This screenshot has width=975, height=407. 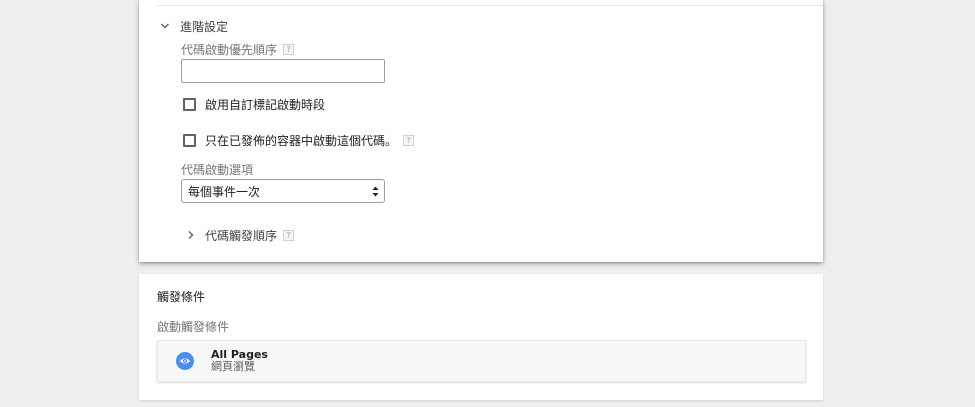 What do you see at coordinates (170, 26) in the screenshot?
I see `chevron-down-icon` at bounding box center [170, 26].